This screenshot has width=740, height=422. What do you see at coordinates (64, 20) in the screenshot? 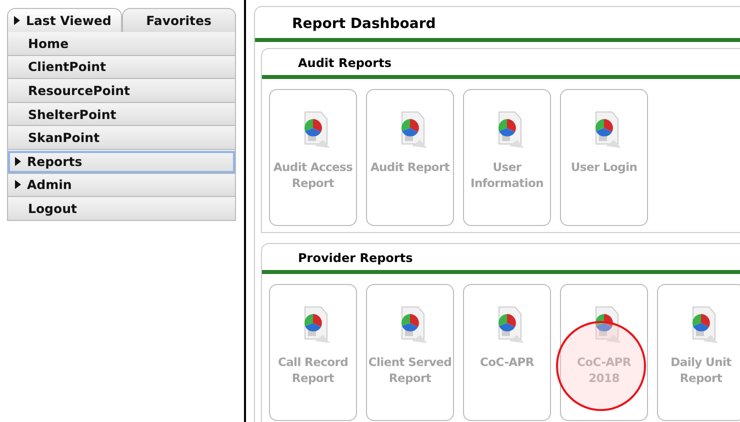
I see `sidebar-tab: Last Viewed` at bounding box center [64, 20].